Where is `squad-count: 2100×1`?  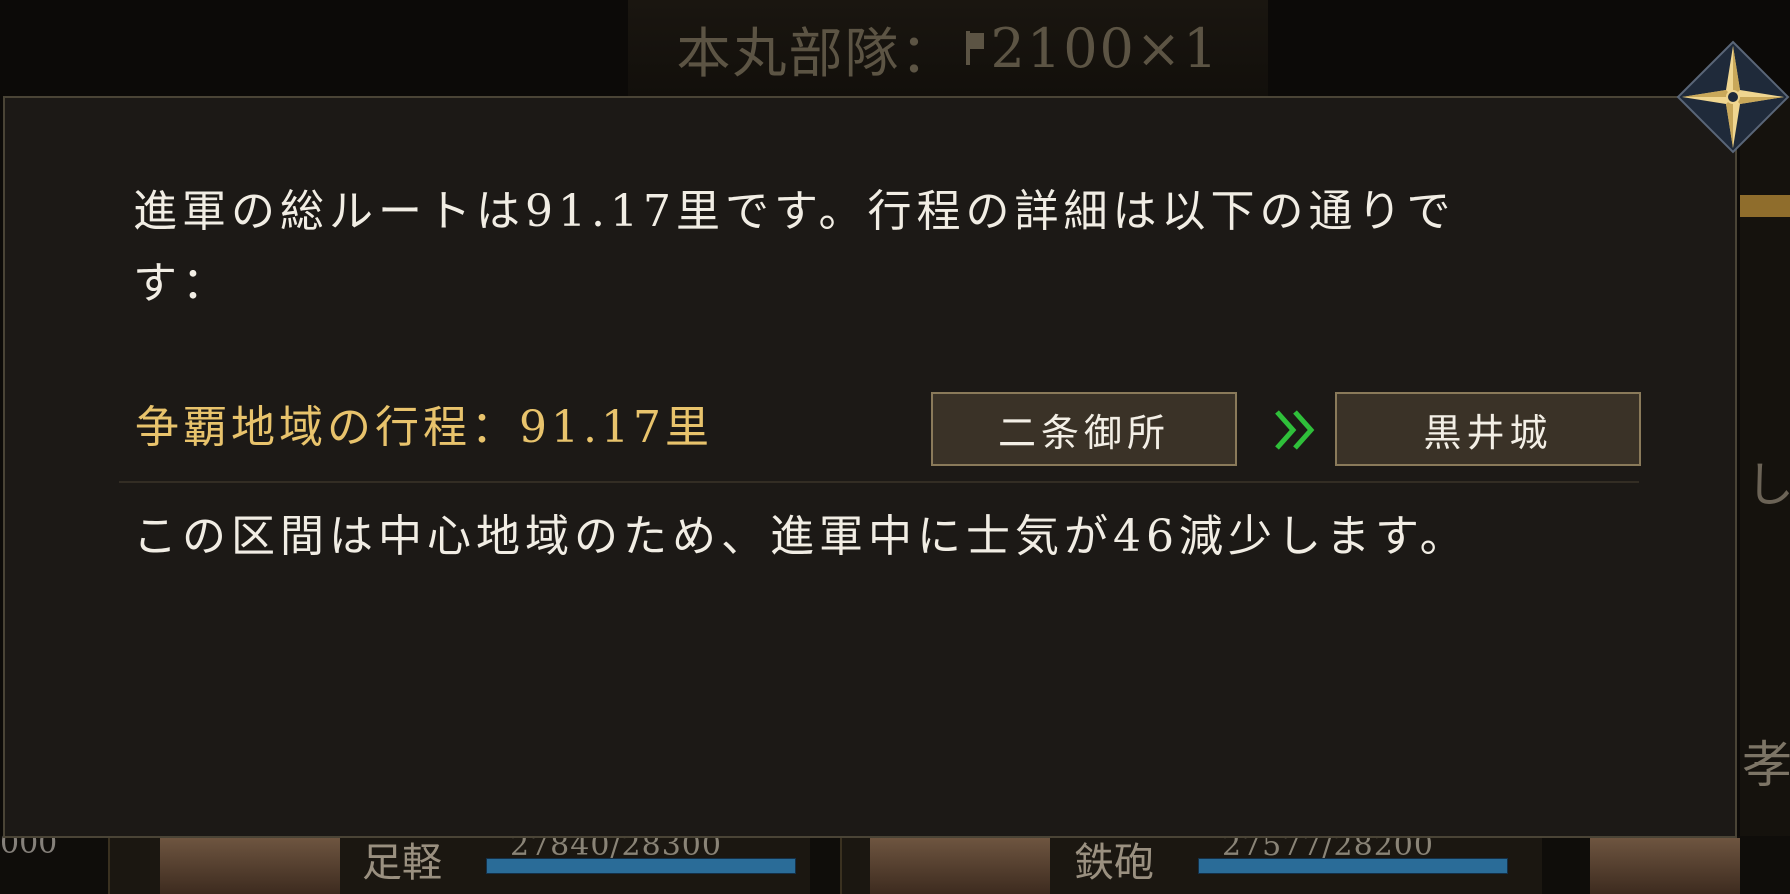
squad-count: 2100×1 is located at coordinates (1105, 48).